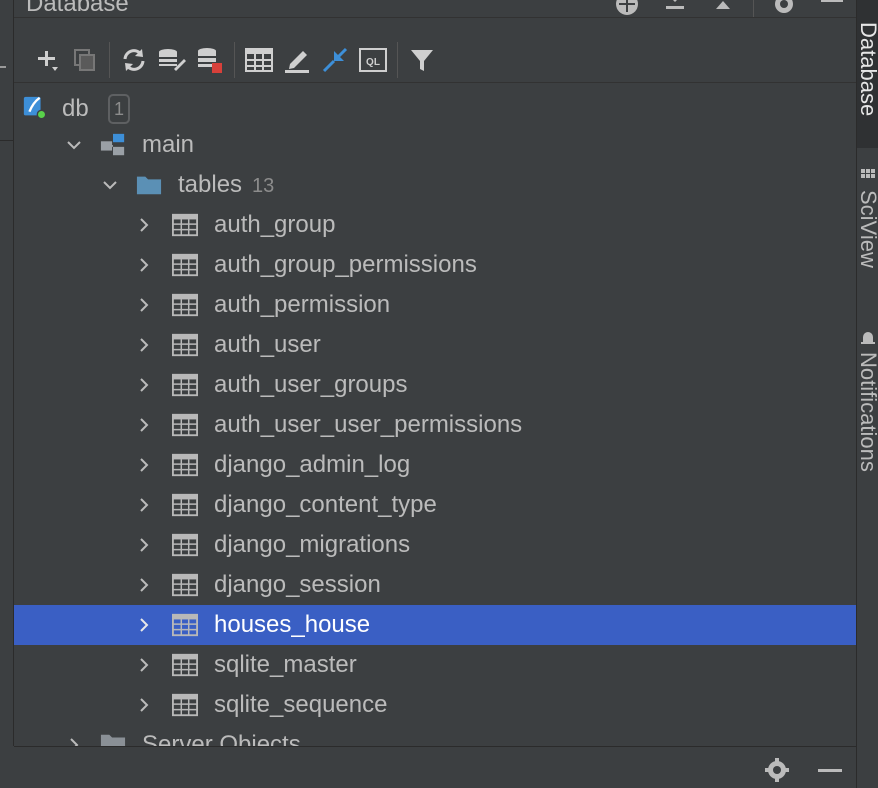  I want to click on side-tab-label: Database, so click(867, 69).